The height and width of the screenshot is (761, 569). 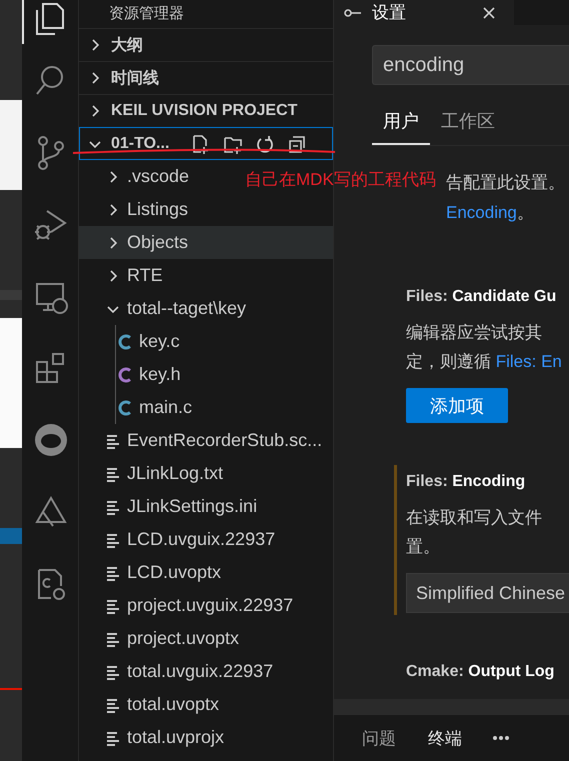 What do you see at coordinates (192, 506) in the screenshot?
I see `tree-item: JLinkSettings.ini` at bounding box center [192, 506].